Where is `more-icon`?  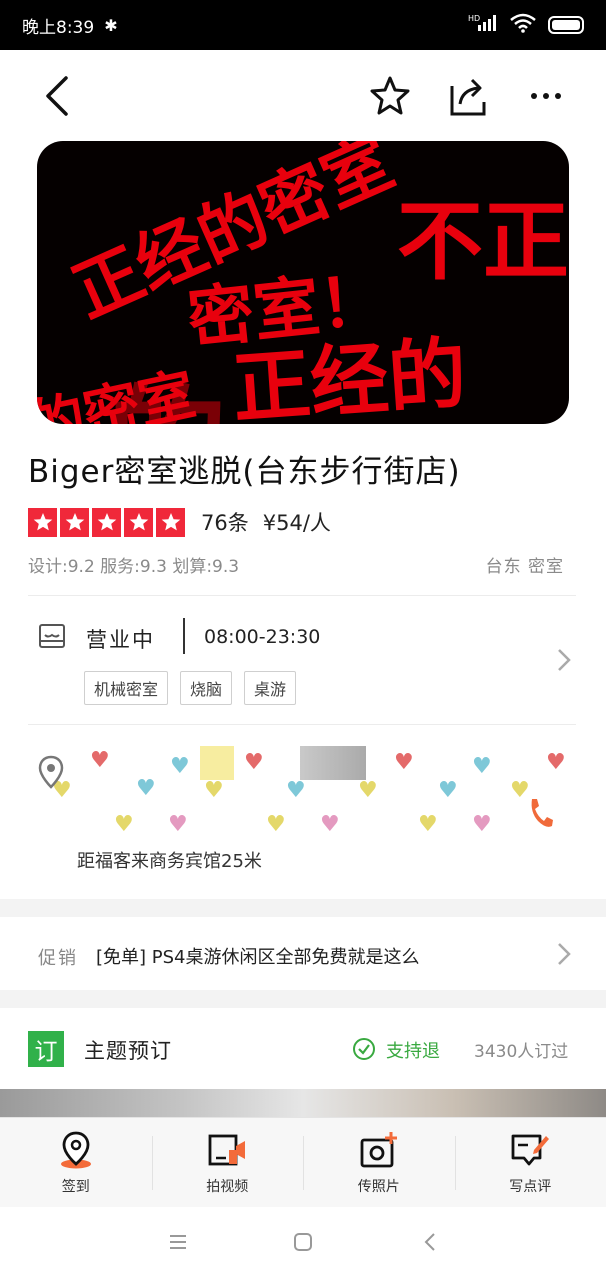
more-icon is located at coordinates (546, 96).